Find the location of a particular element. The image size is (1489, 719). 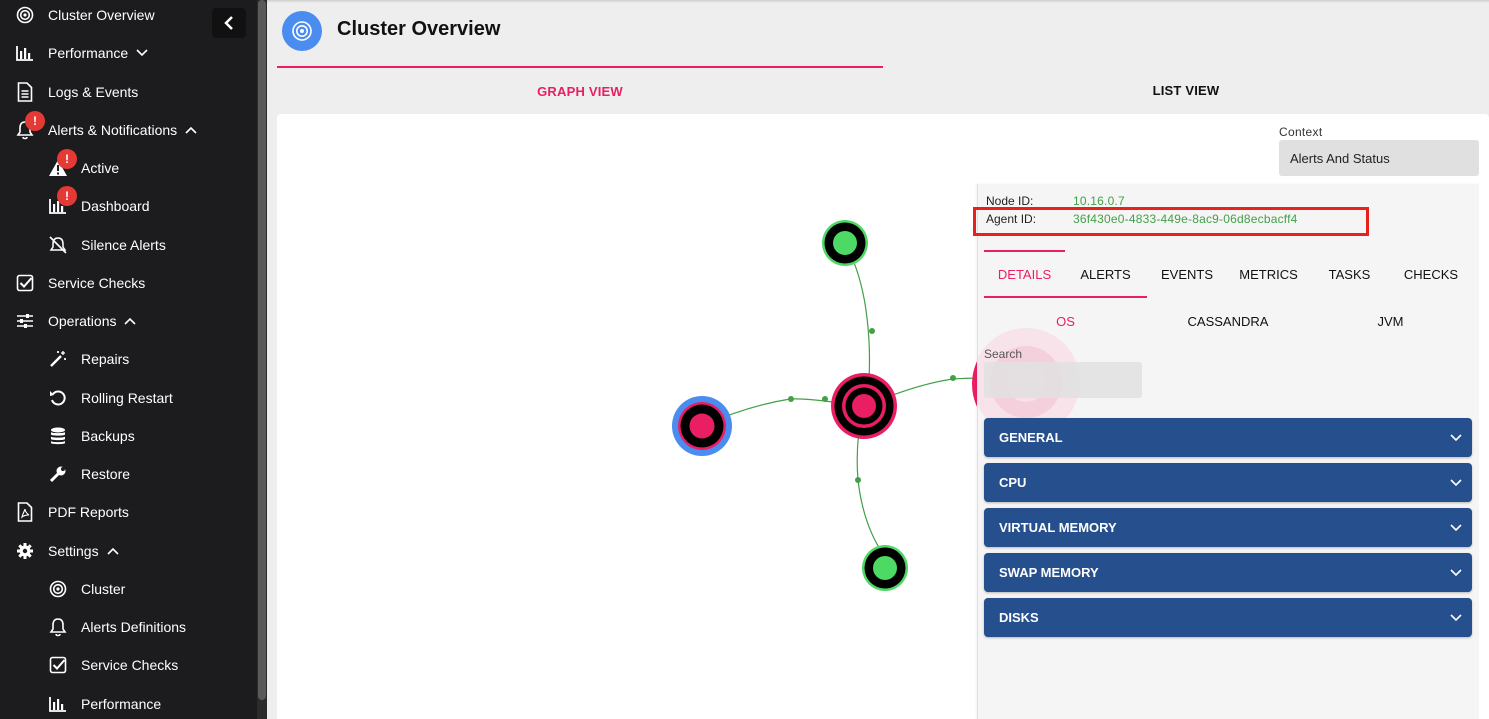

page-title: Cluster Overview is located at coordinates (419, 29).